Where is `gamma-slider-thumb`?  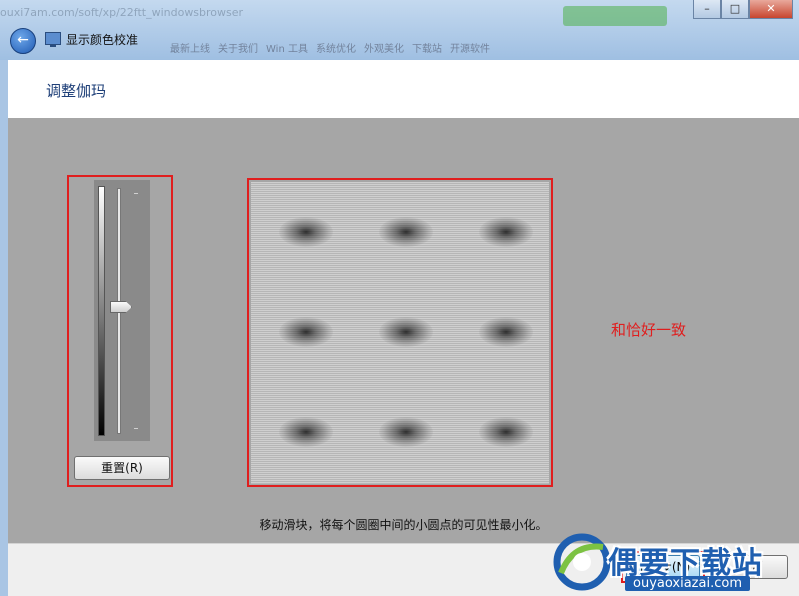 gamma-slider-thumb is located at coordinates (121, 307).